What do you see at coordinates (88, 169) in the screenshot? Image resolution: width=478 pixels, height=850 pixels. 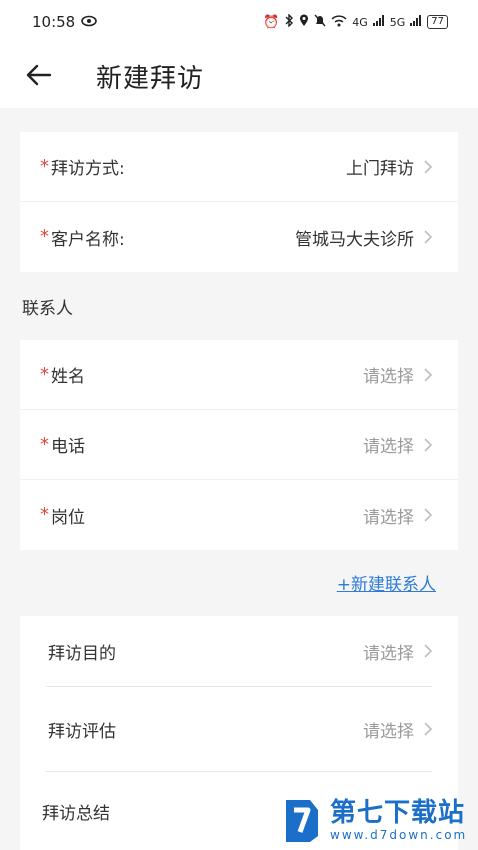 I see `visit-method-label: 拜访方式:` at bounding box center [88, 169].